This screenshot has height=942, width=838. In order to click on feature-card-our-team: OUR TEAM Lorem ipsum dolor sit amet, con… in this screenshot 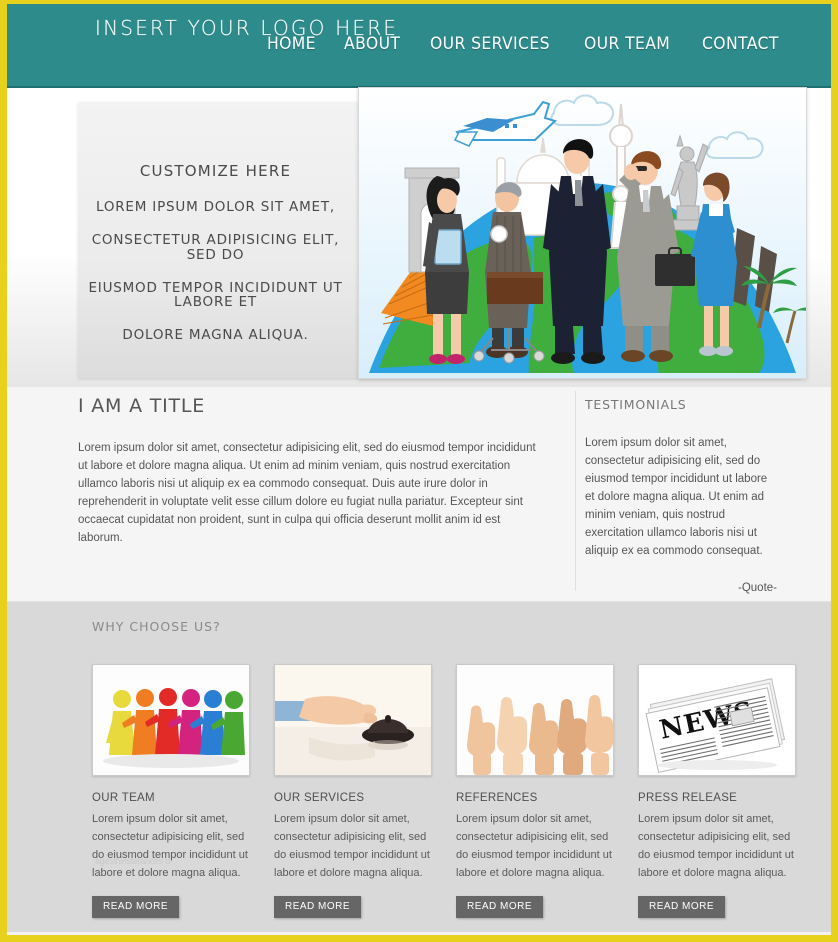, I will do `click(171, 791)`.